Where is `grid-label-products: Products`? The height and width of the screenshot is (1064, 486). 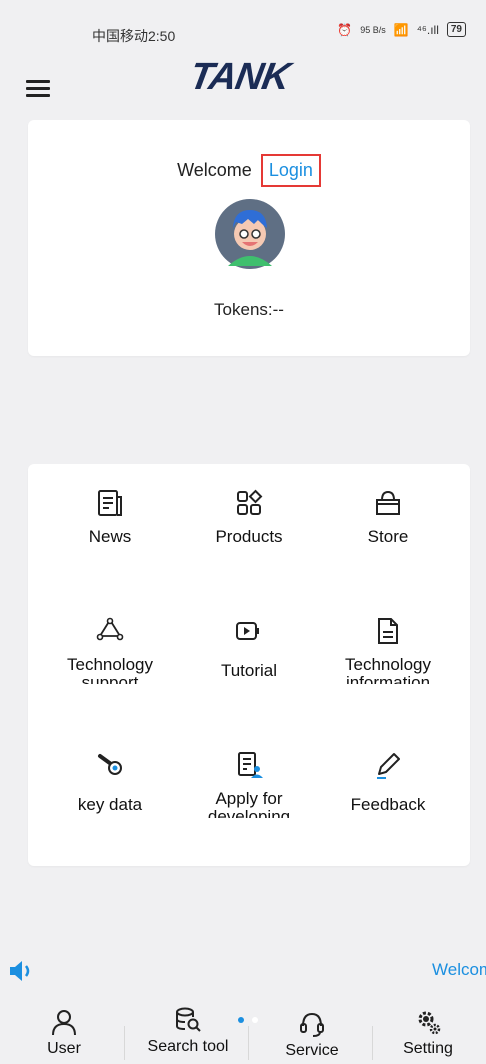
grid-label-products: Products is located at coordinates (249, 536).